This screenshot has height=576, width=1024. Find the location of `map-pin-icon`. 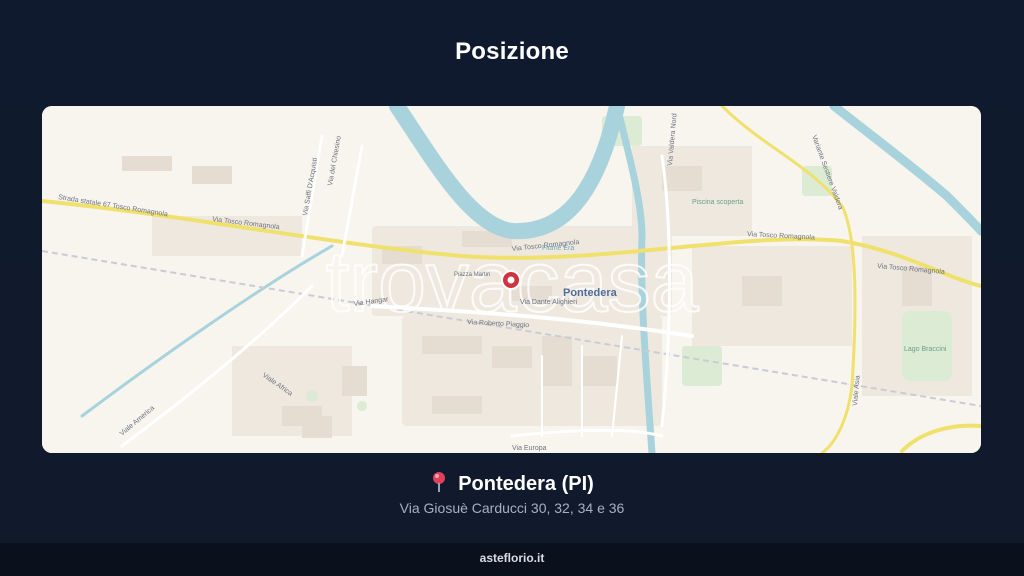

map-pin-icon is located at coordinates (439, 482).